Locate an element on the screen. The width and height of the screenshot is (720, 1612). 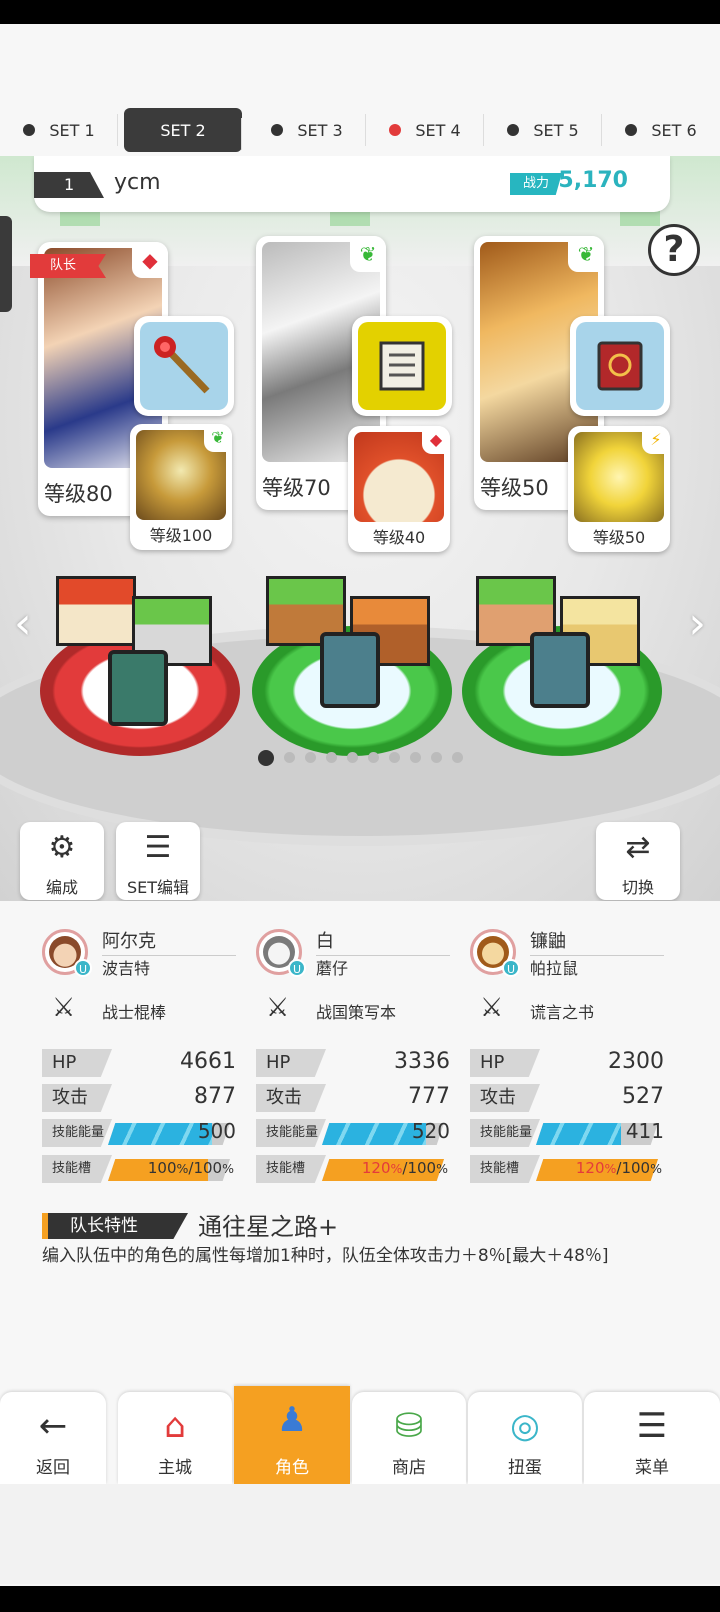
sub-character-card-3: ⚡ 等级50 is located at coordinates (619, 489).